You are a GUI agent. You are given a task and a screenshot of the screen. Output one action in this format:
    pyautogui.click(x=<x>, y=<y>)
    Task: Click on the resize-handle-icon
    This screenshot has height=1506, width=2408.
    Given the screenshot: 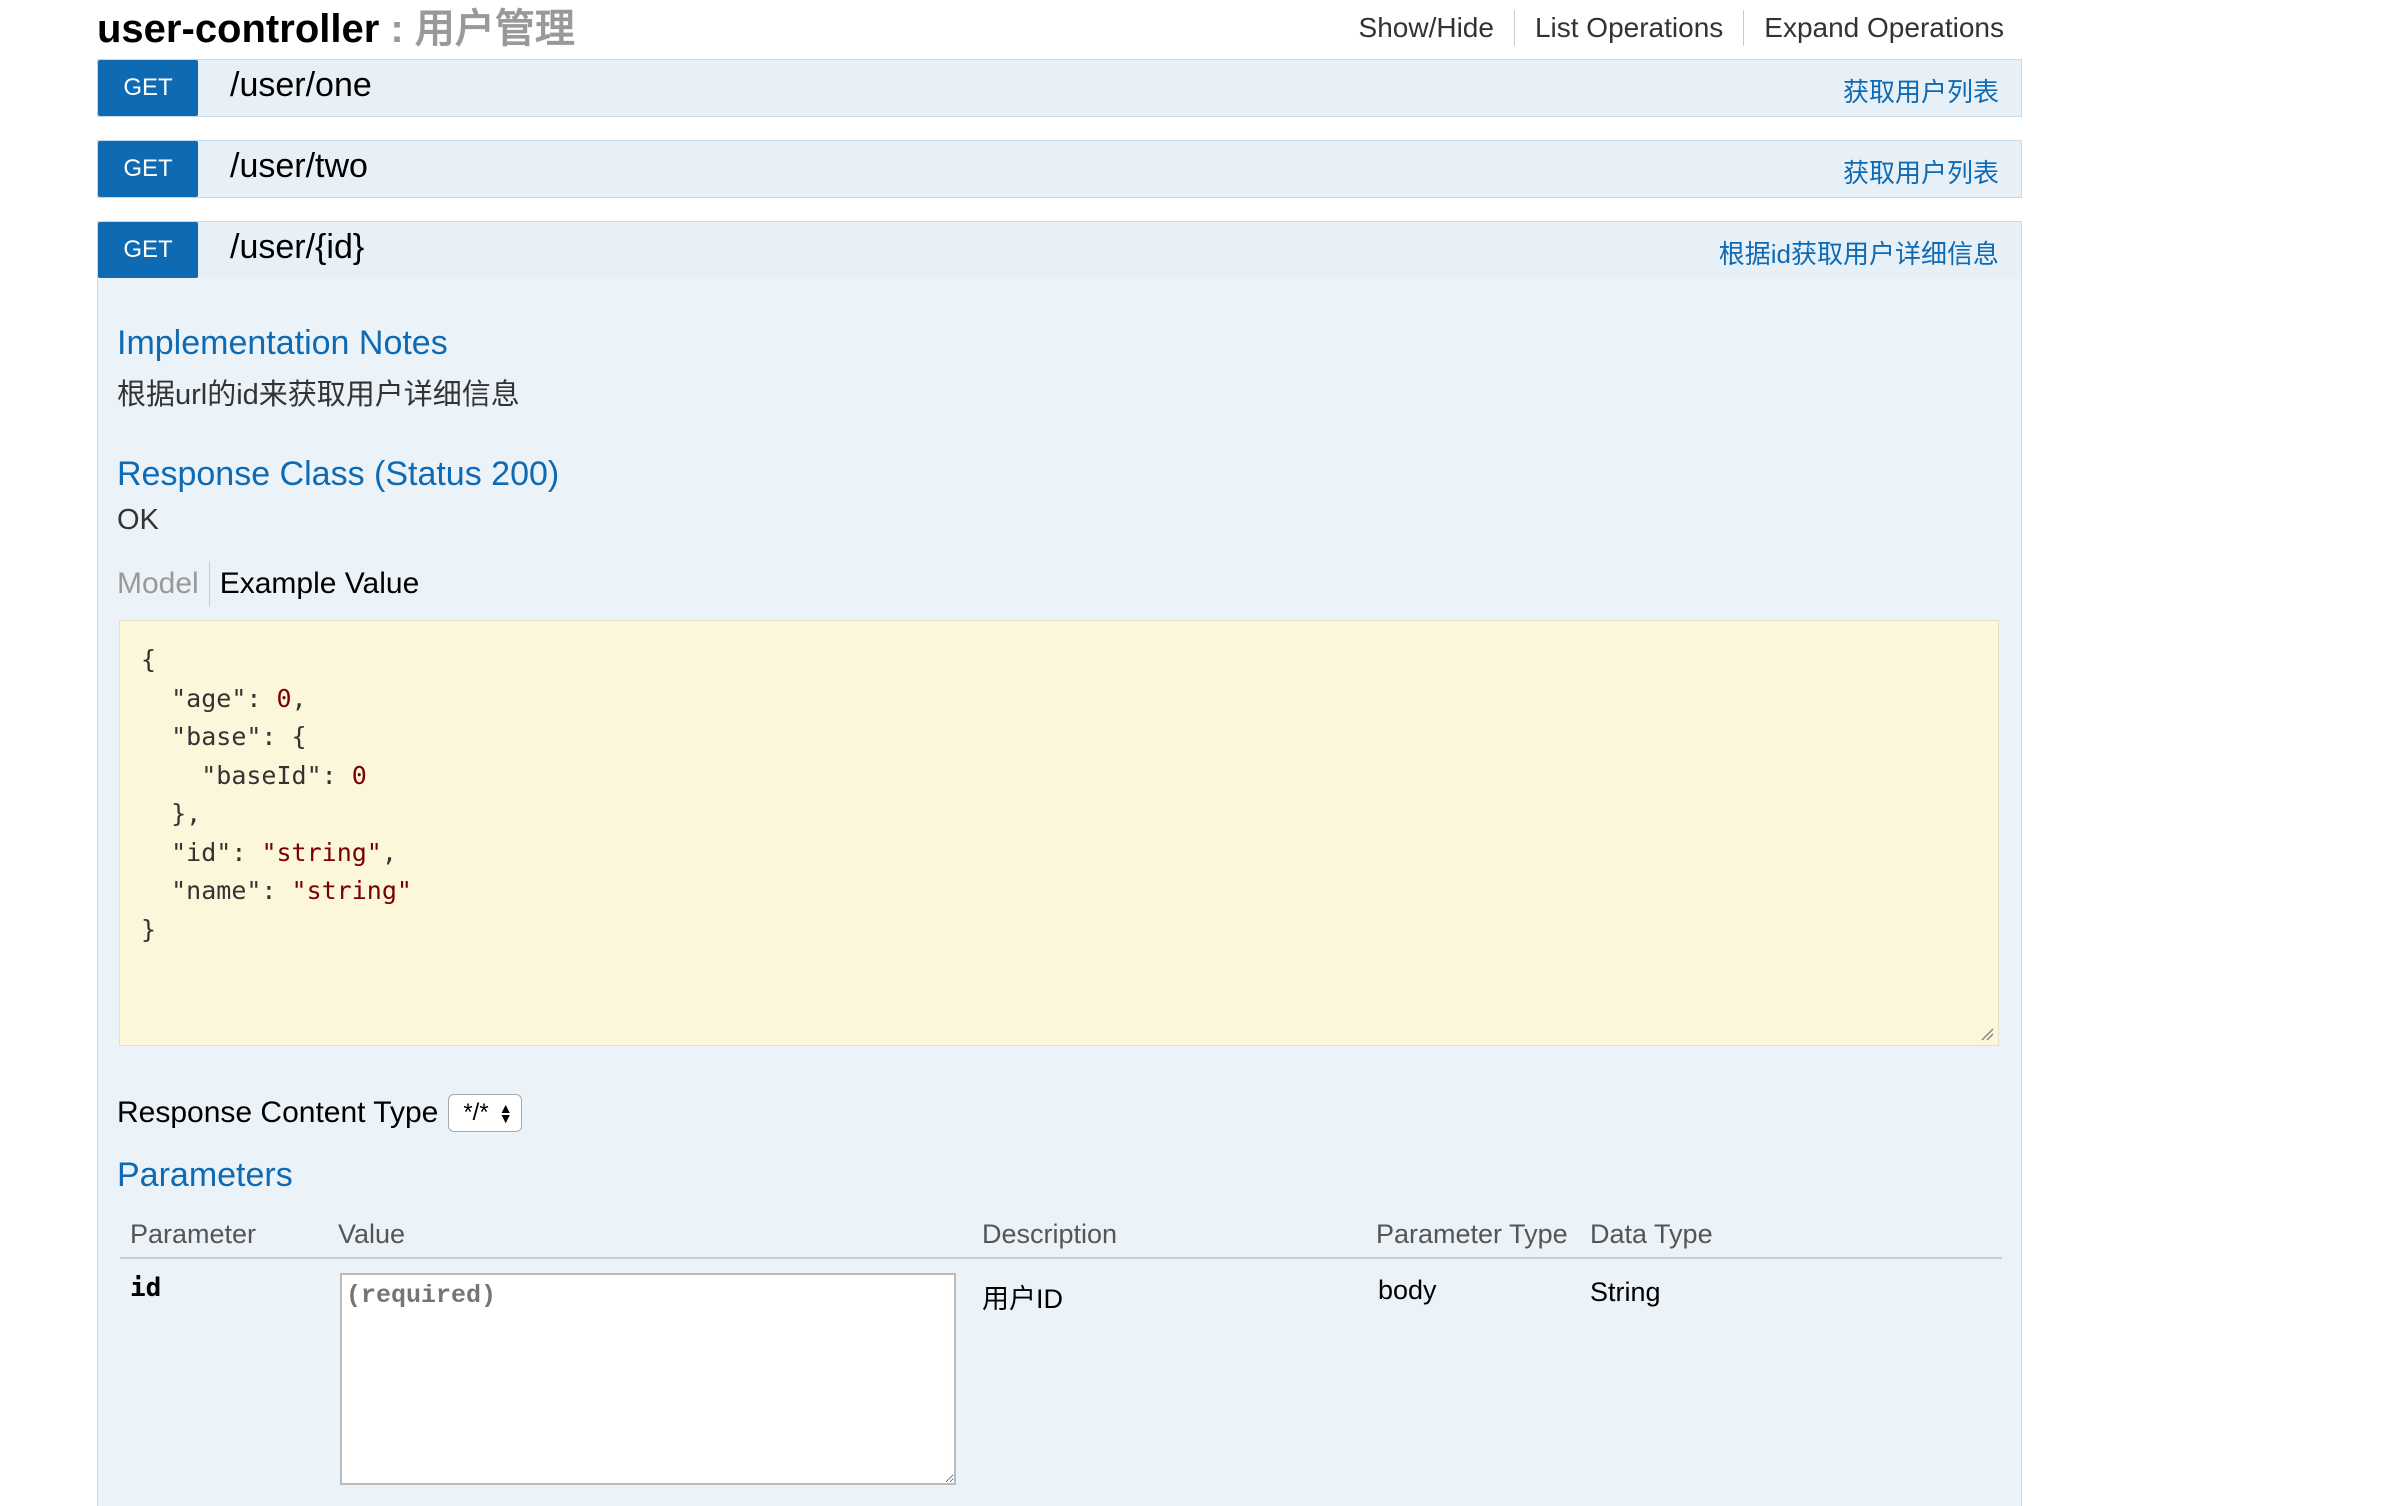 What is the action you would take?
    pyautogui.click(x=1987, y=1034)
    